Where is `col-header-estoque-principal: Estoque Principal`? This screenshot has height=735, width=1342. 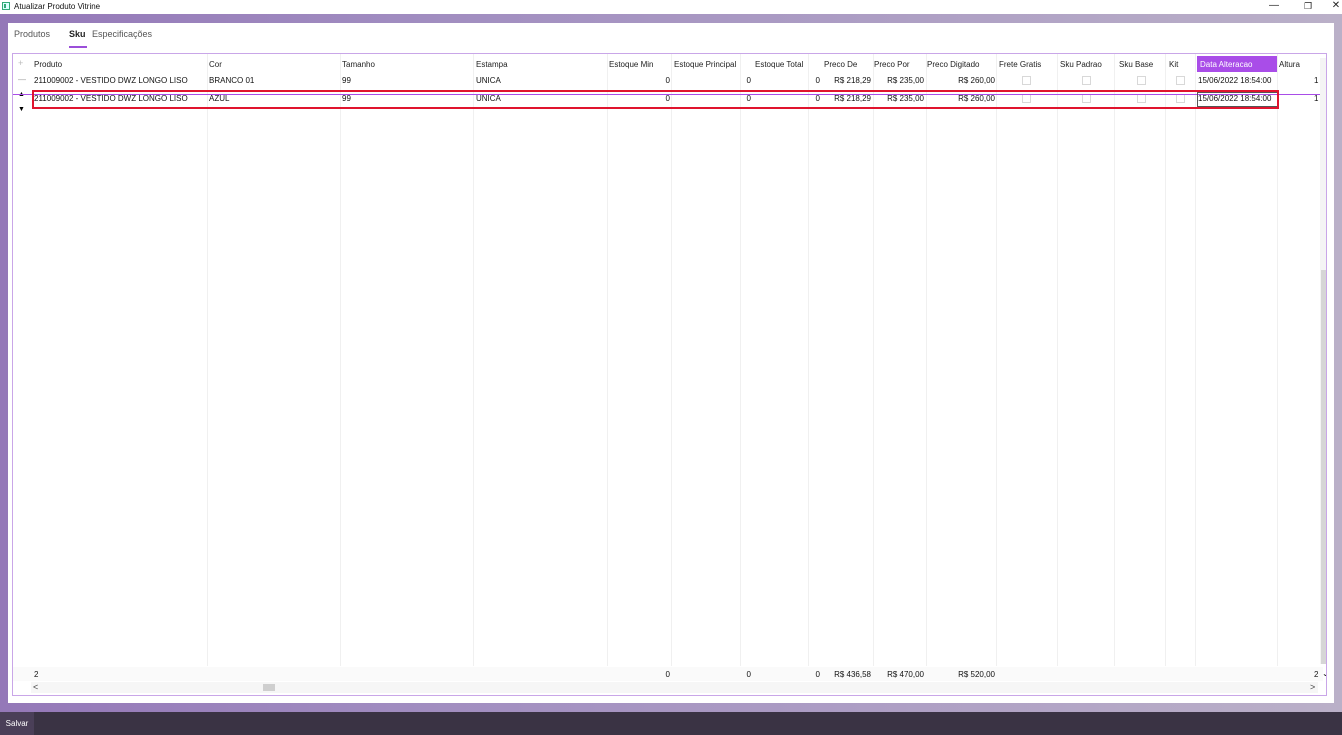 col-header-estoque-principal: Estoque Principal is located at coordinates (705, 64).